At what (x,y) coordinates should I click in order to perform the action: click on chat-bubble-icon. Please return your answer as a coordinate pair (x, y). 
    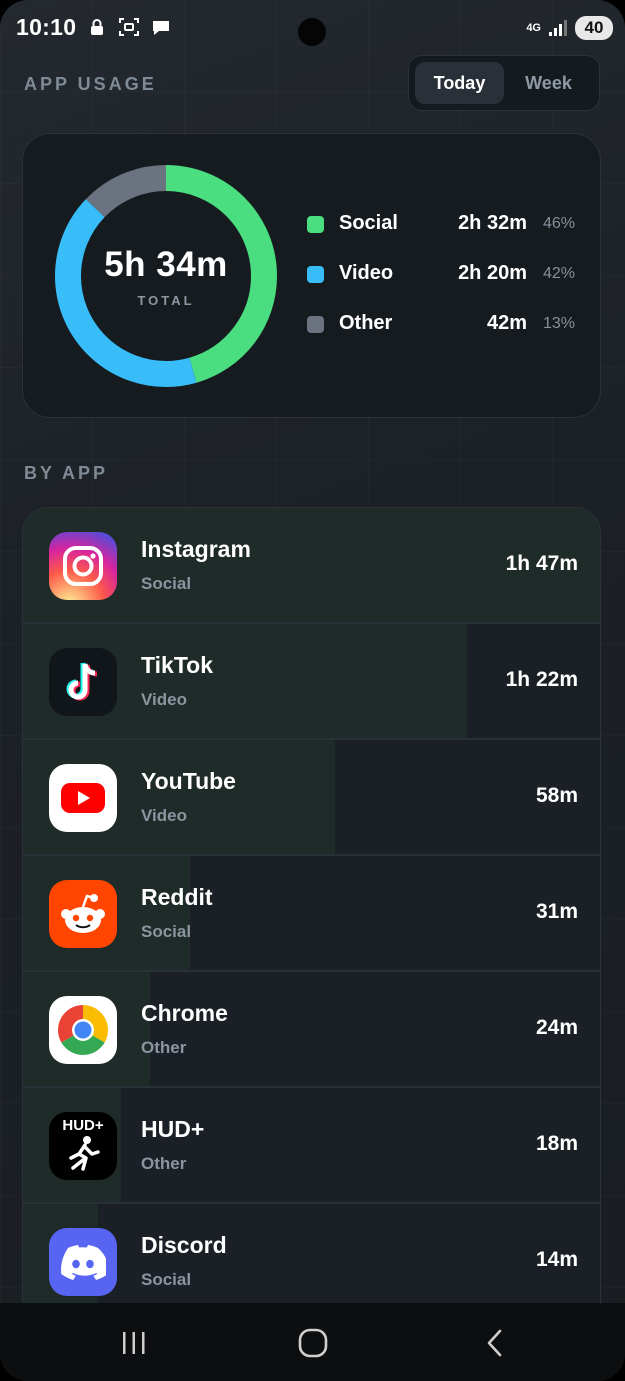
    Looking at the image, I should click on (161, 27).